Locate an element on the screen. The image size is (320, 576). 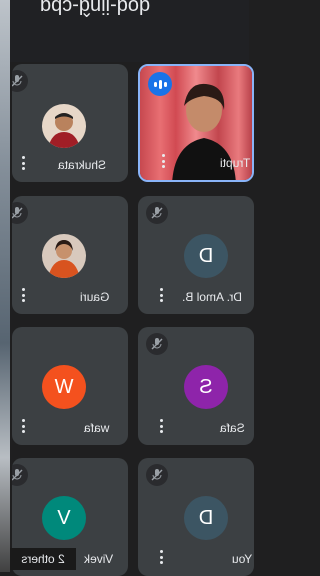
participant-tile-gauri: Gauri is located at coordinates (70, 255).